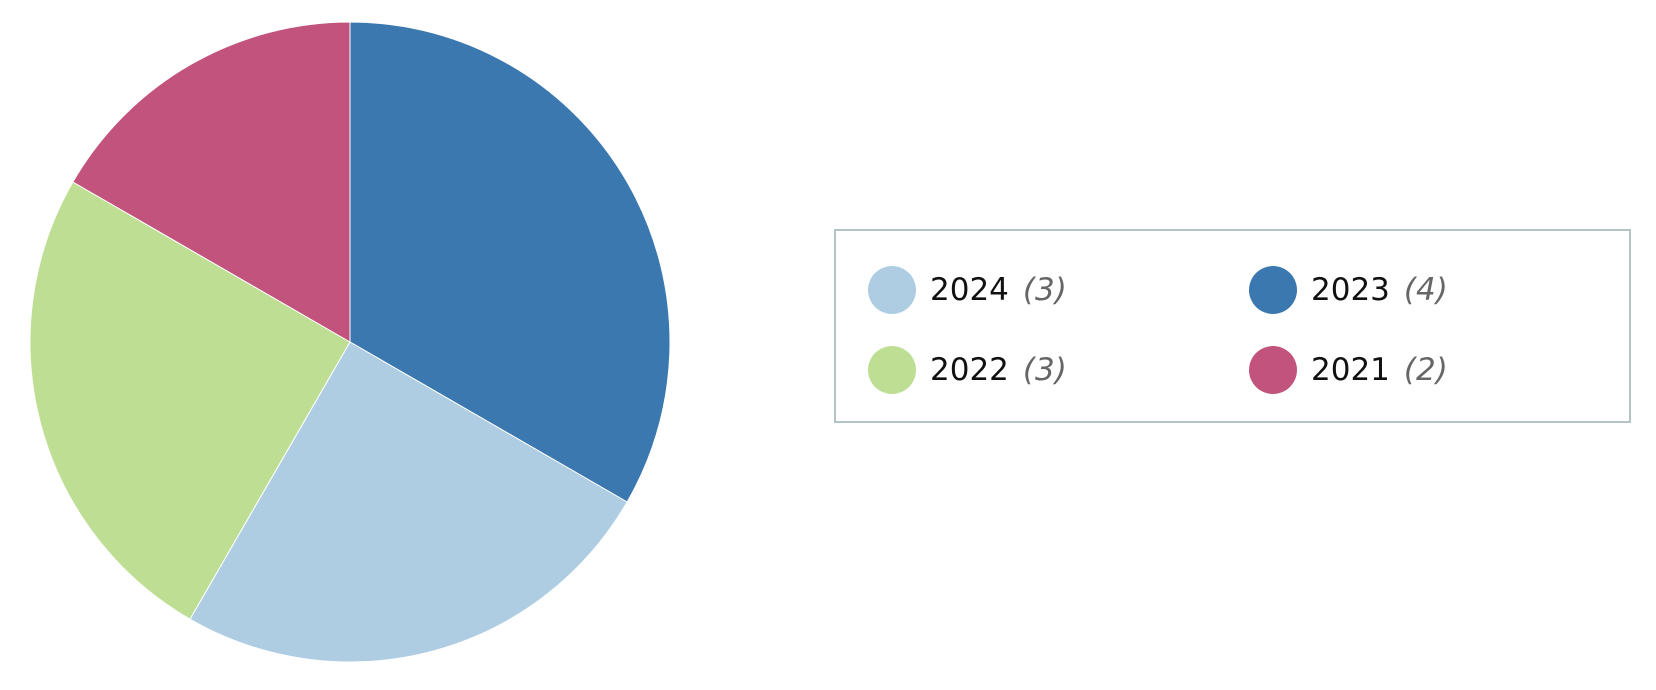  What do you see at coordinates (892, 290) in the screenshot?
I see `legend-swatch-2024` at bounding box center [892, 290].